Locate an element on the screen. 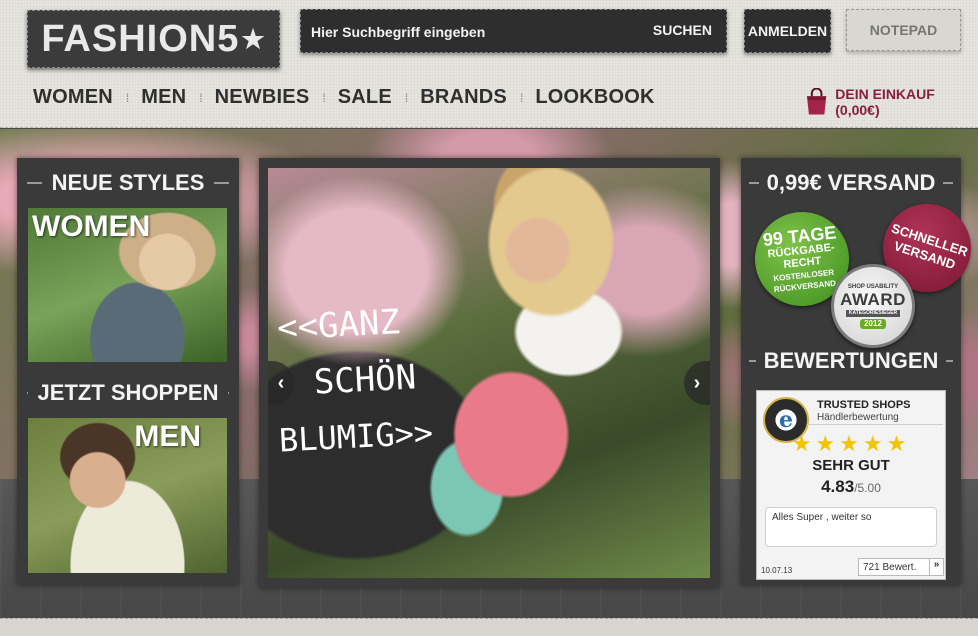  next-slide-button: › is located at coordinates (697, 383).